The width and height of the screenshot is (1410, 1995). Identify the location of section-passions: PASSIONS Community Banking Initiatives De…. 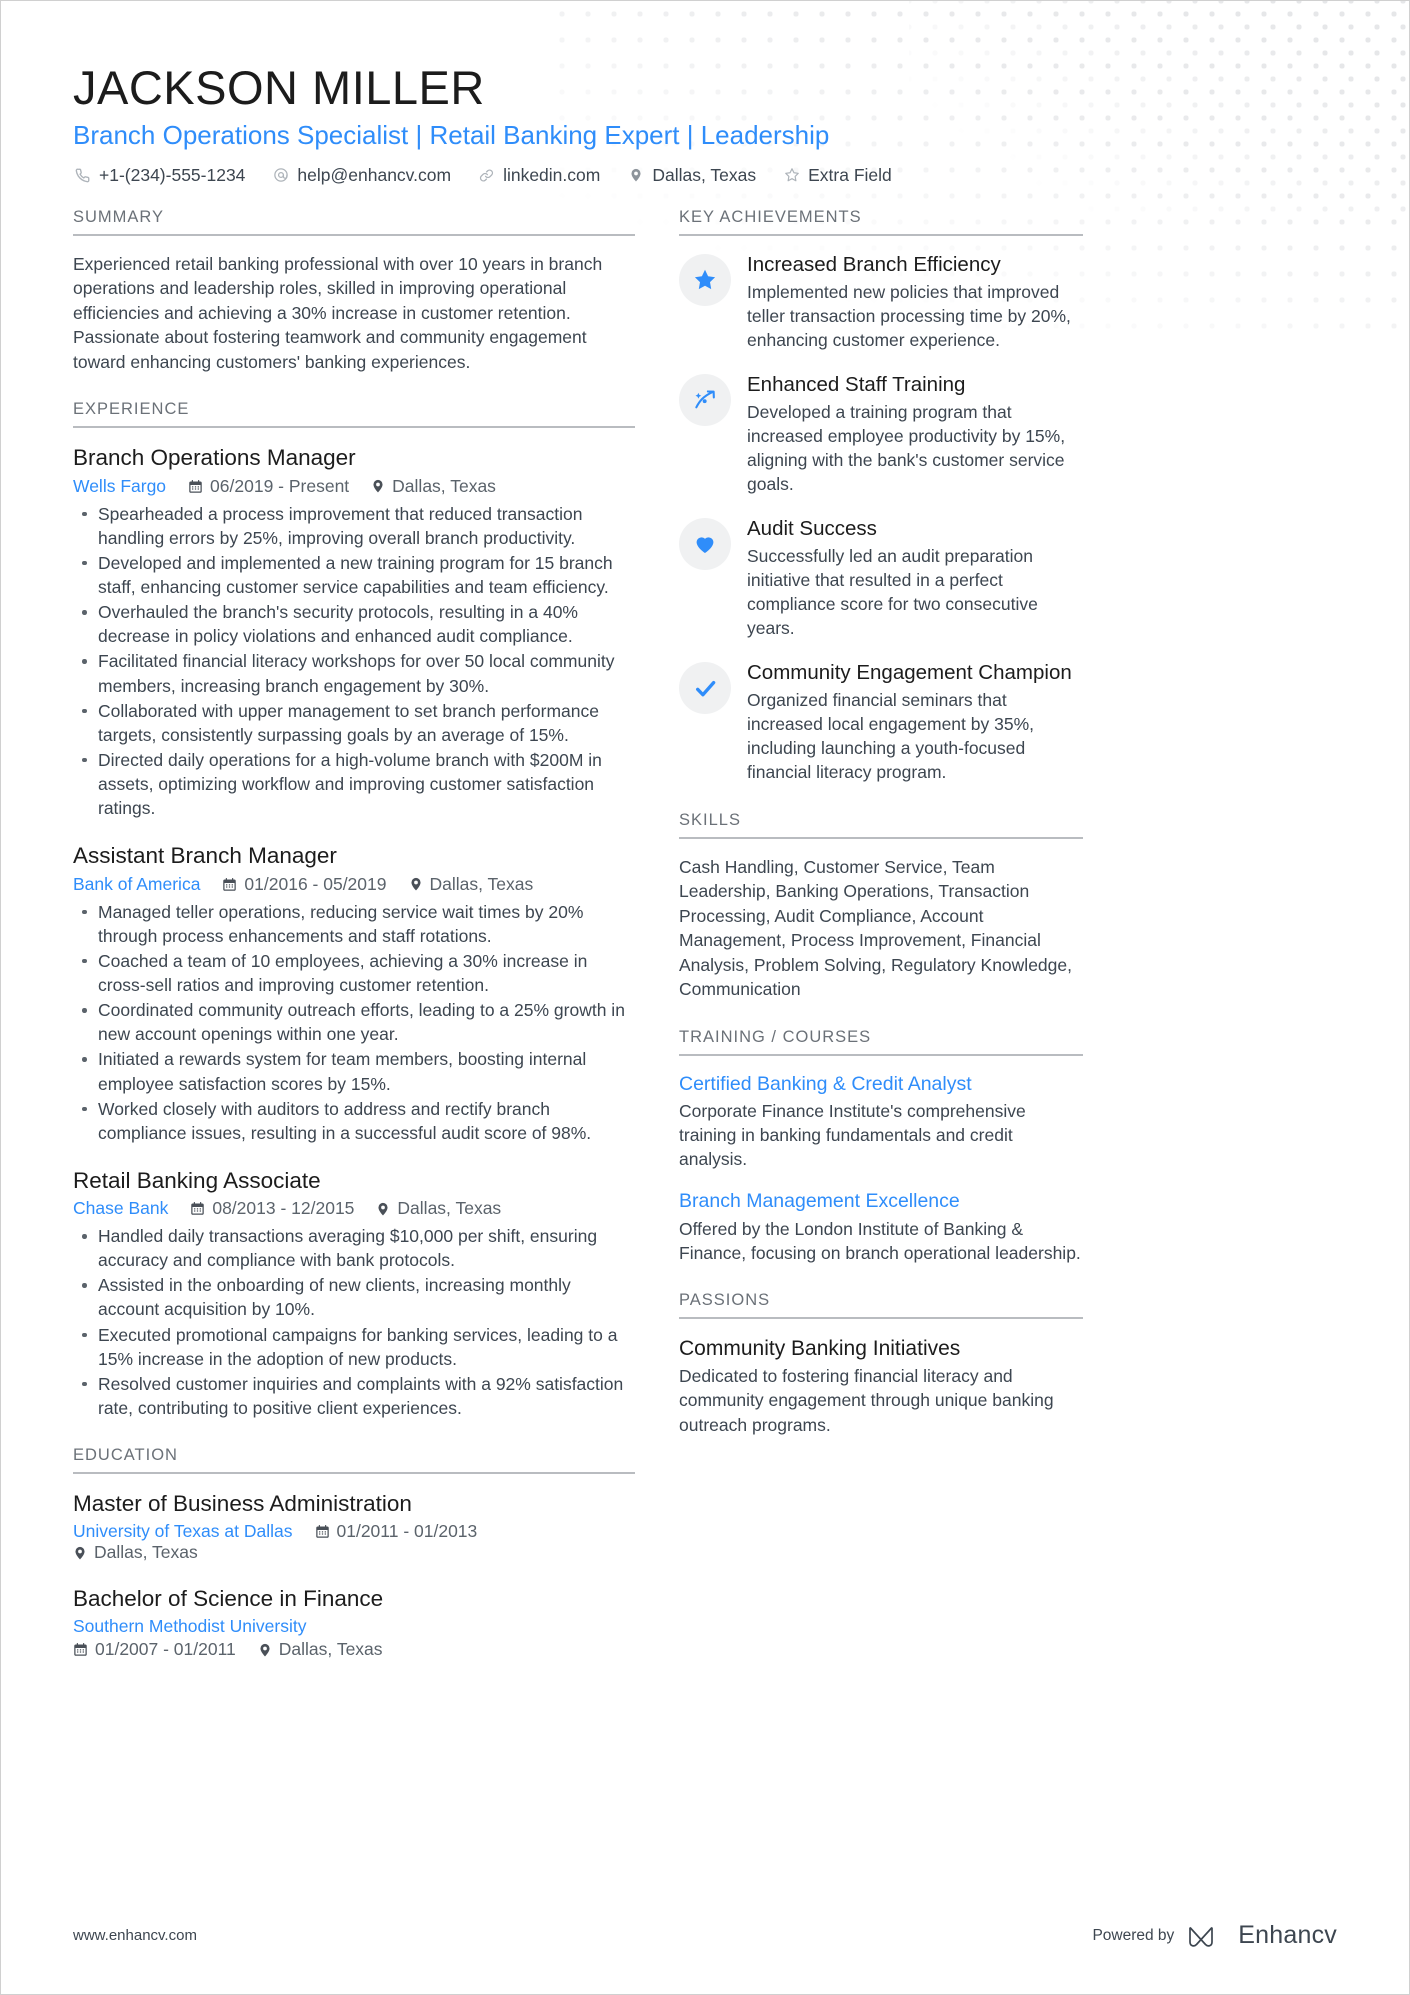
(881, 1364).